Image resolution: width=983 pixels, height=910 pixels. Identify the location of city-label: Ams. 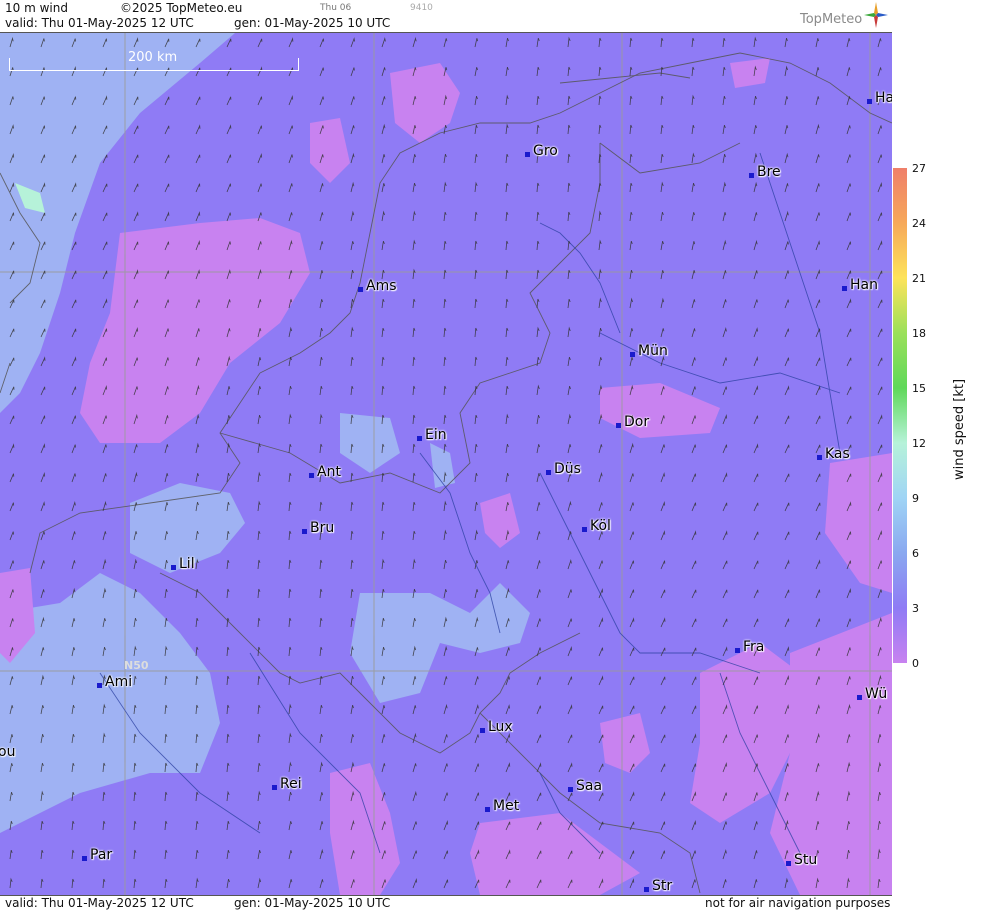
(377, 286).